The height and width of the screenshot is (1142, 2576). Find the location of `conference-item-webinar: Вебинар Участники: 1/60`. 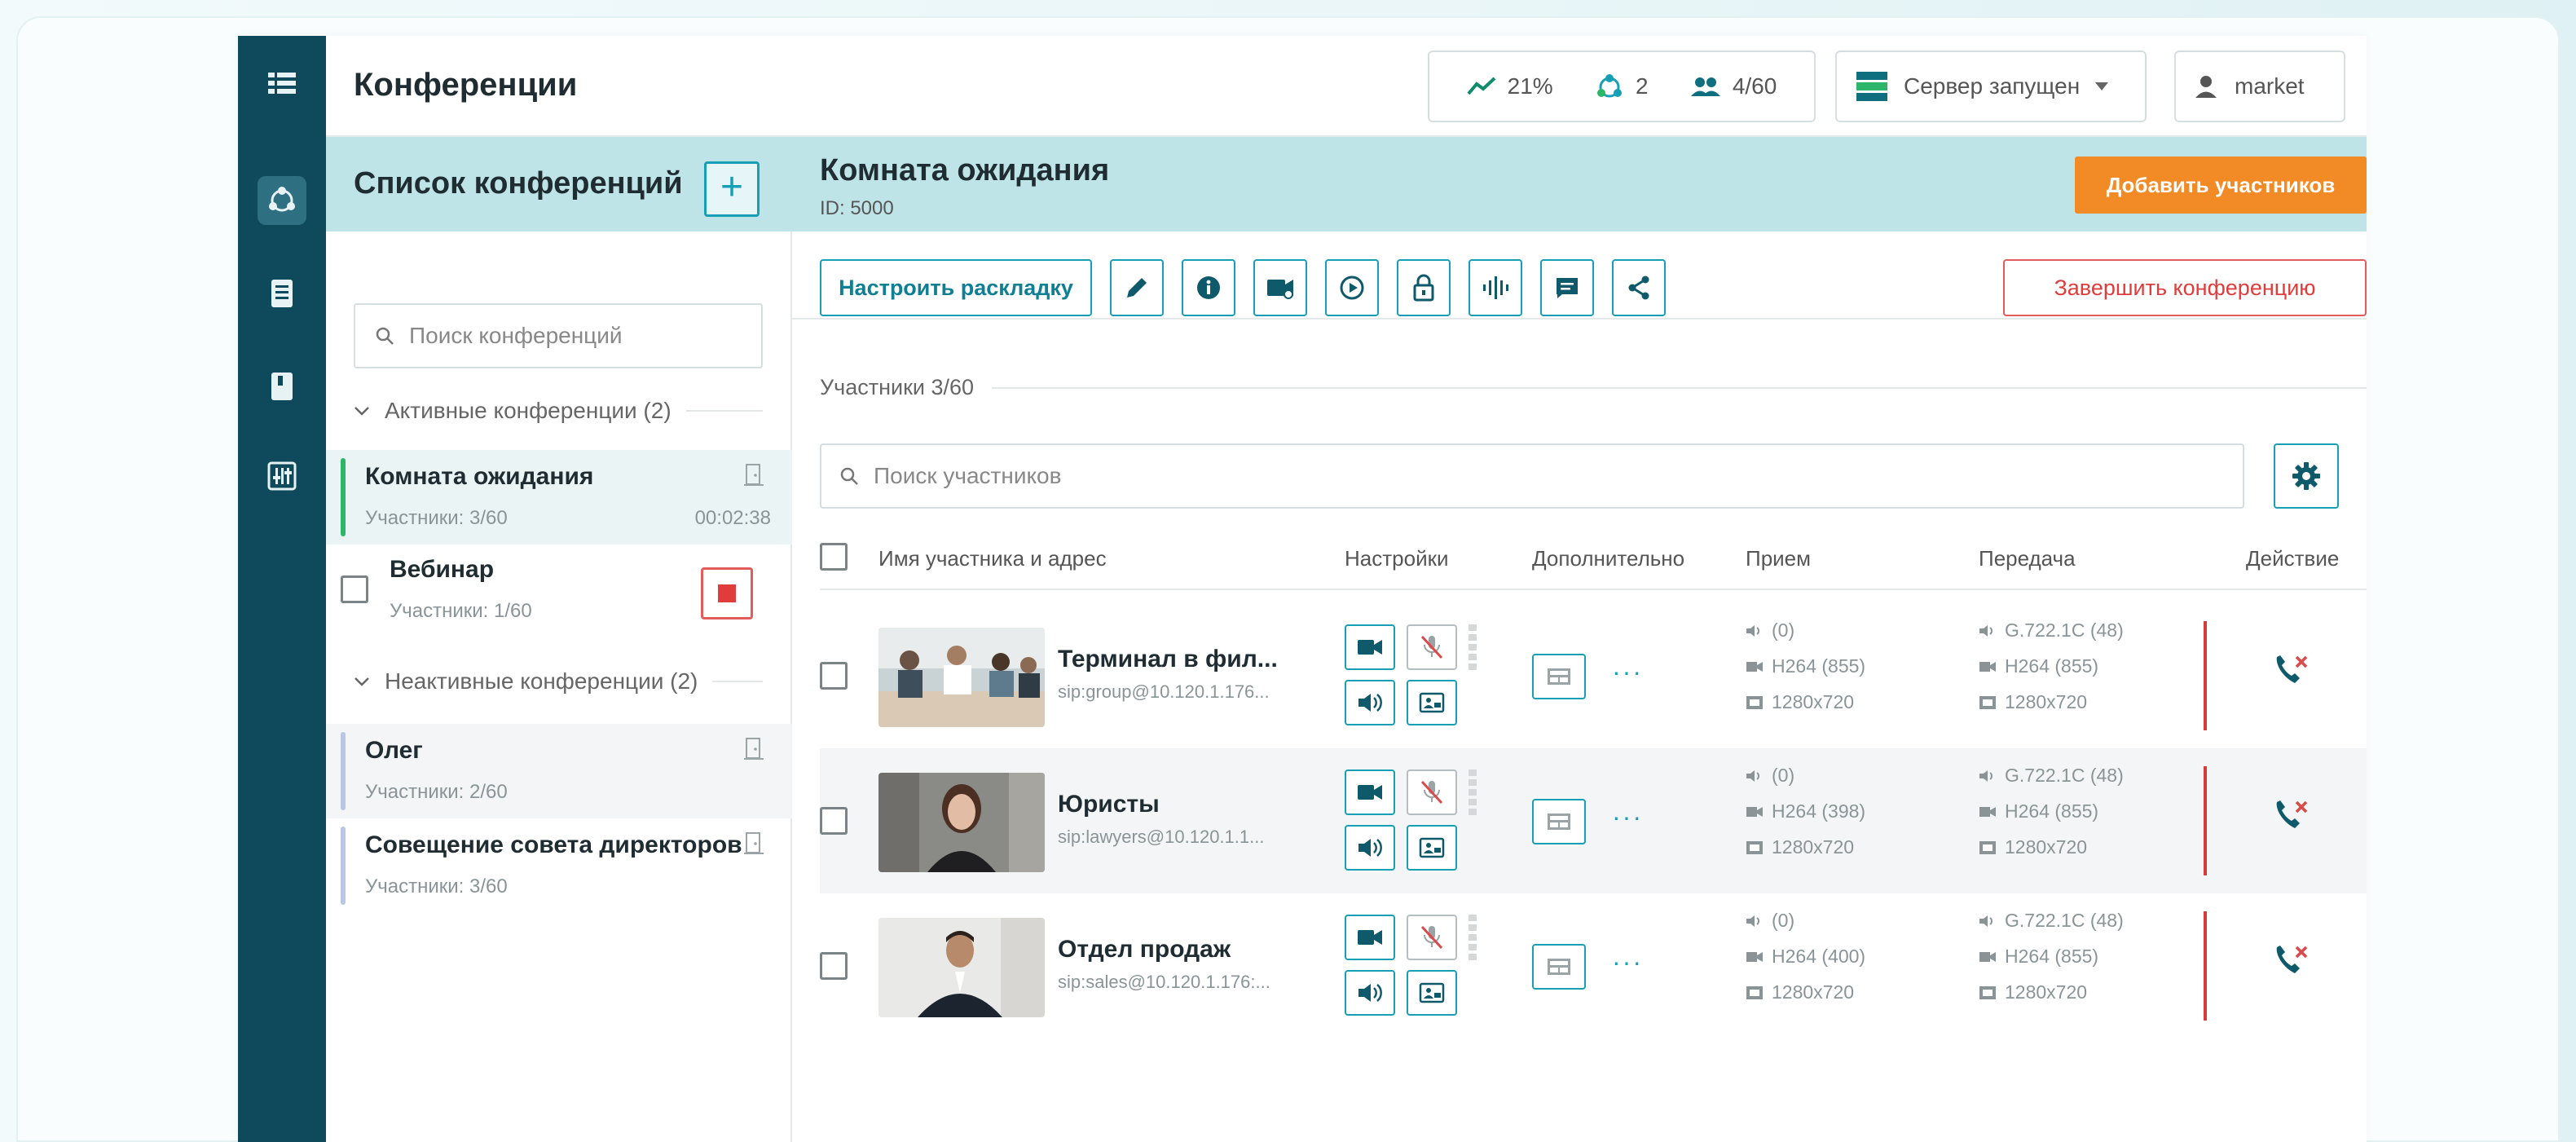

conference-item-webinar: Вебинар Участники: 1/60 is located at coordinates (559, 592).